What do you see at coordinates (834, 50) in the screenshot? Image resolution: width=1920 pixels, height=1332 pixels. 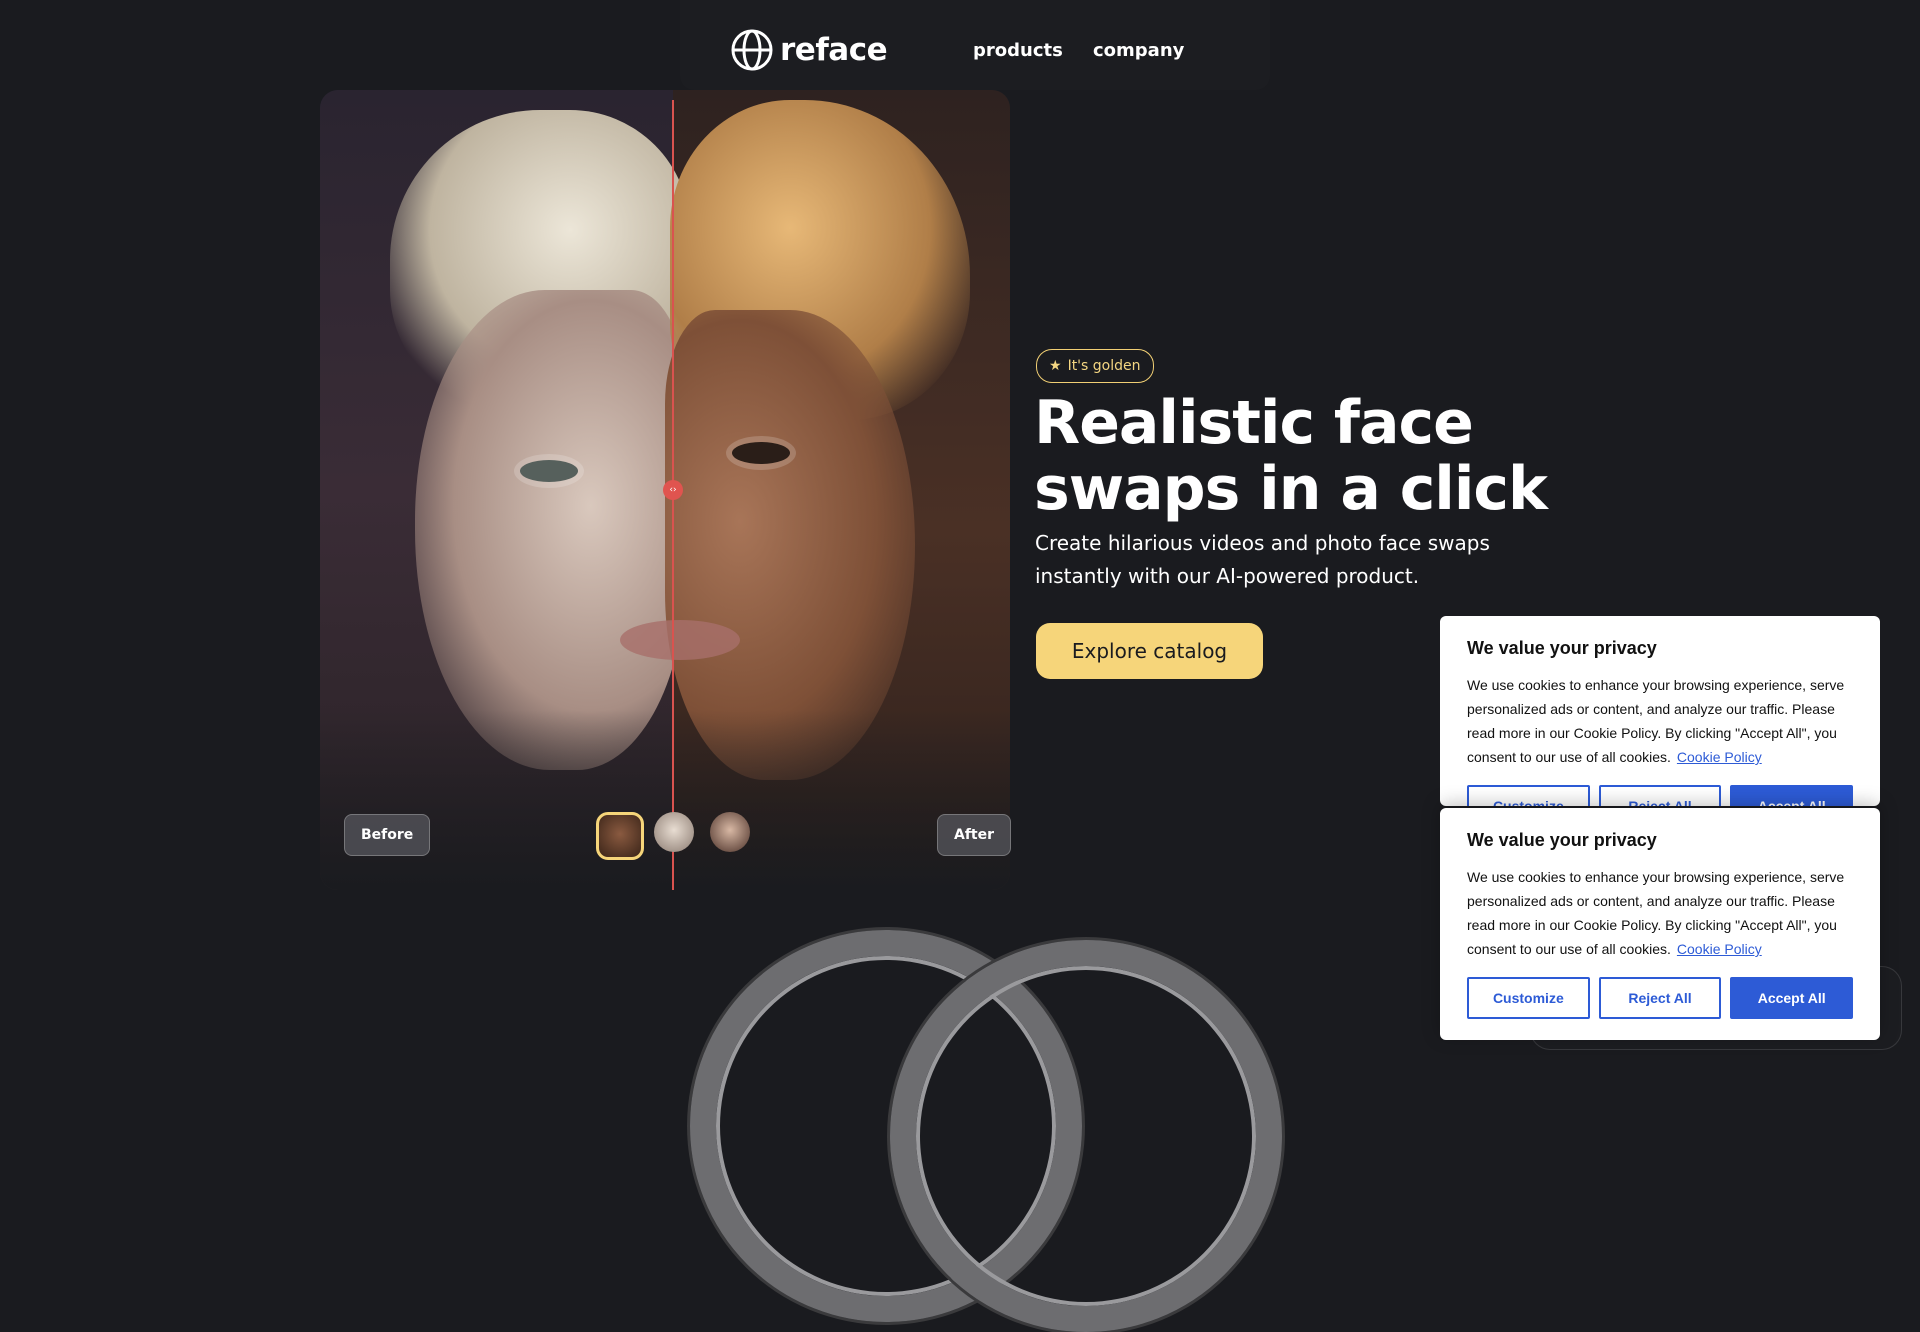 I see `brand-name: reface` at bounding box center [834, 50].